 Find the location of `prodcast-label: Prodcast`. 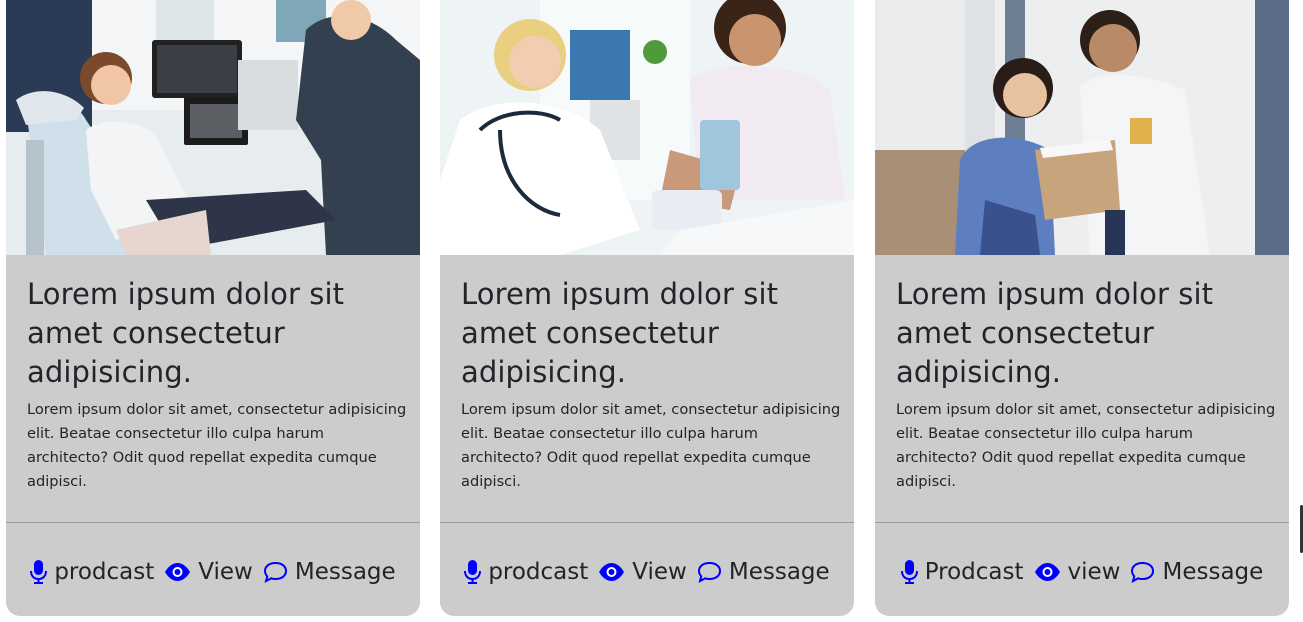

prodcast-label: Prodcast is located at coordinates (974, 572).